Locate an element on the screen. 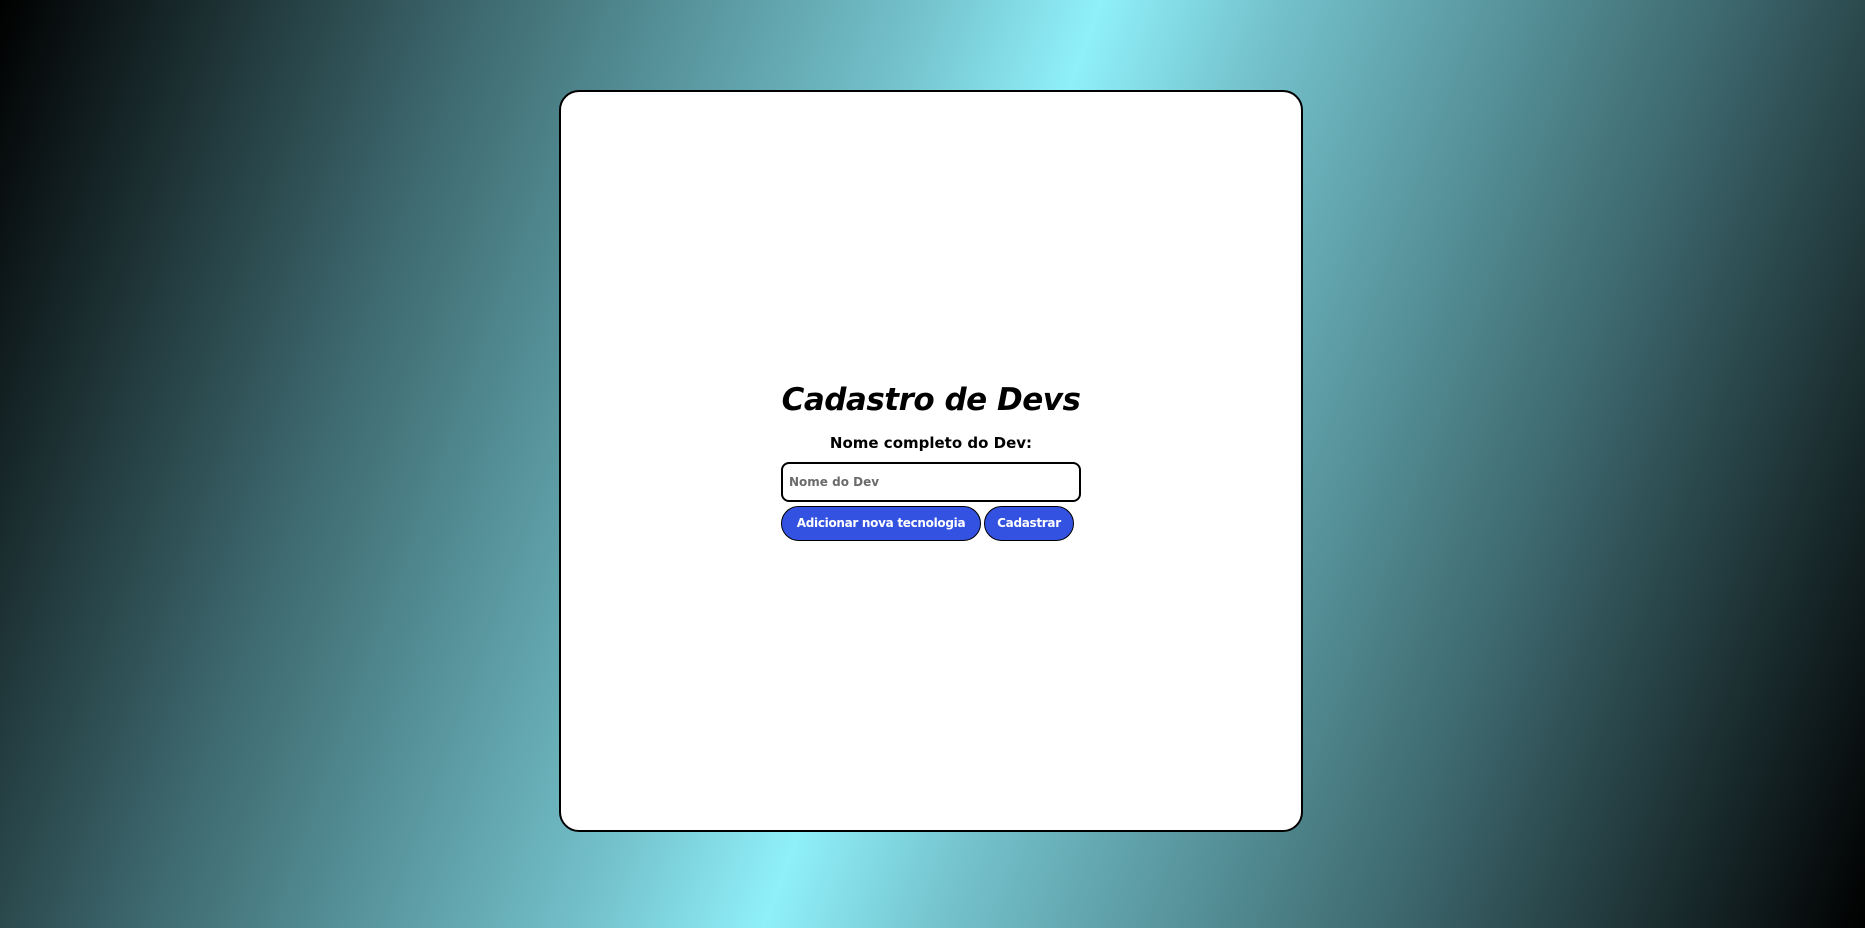 The image size is (1865, 928). button-row: Adicionar nova tecnologia Cadastrar is located at coordinates (931, 523).